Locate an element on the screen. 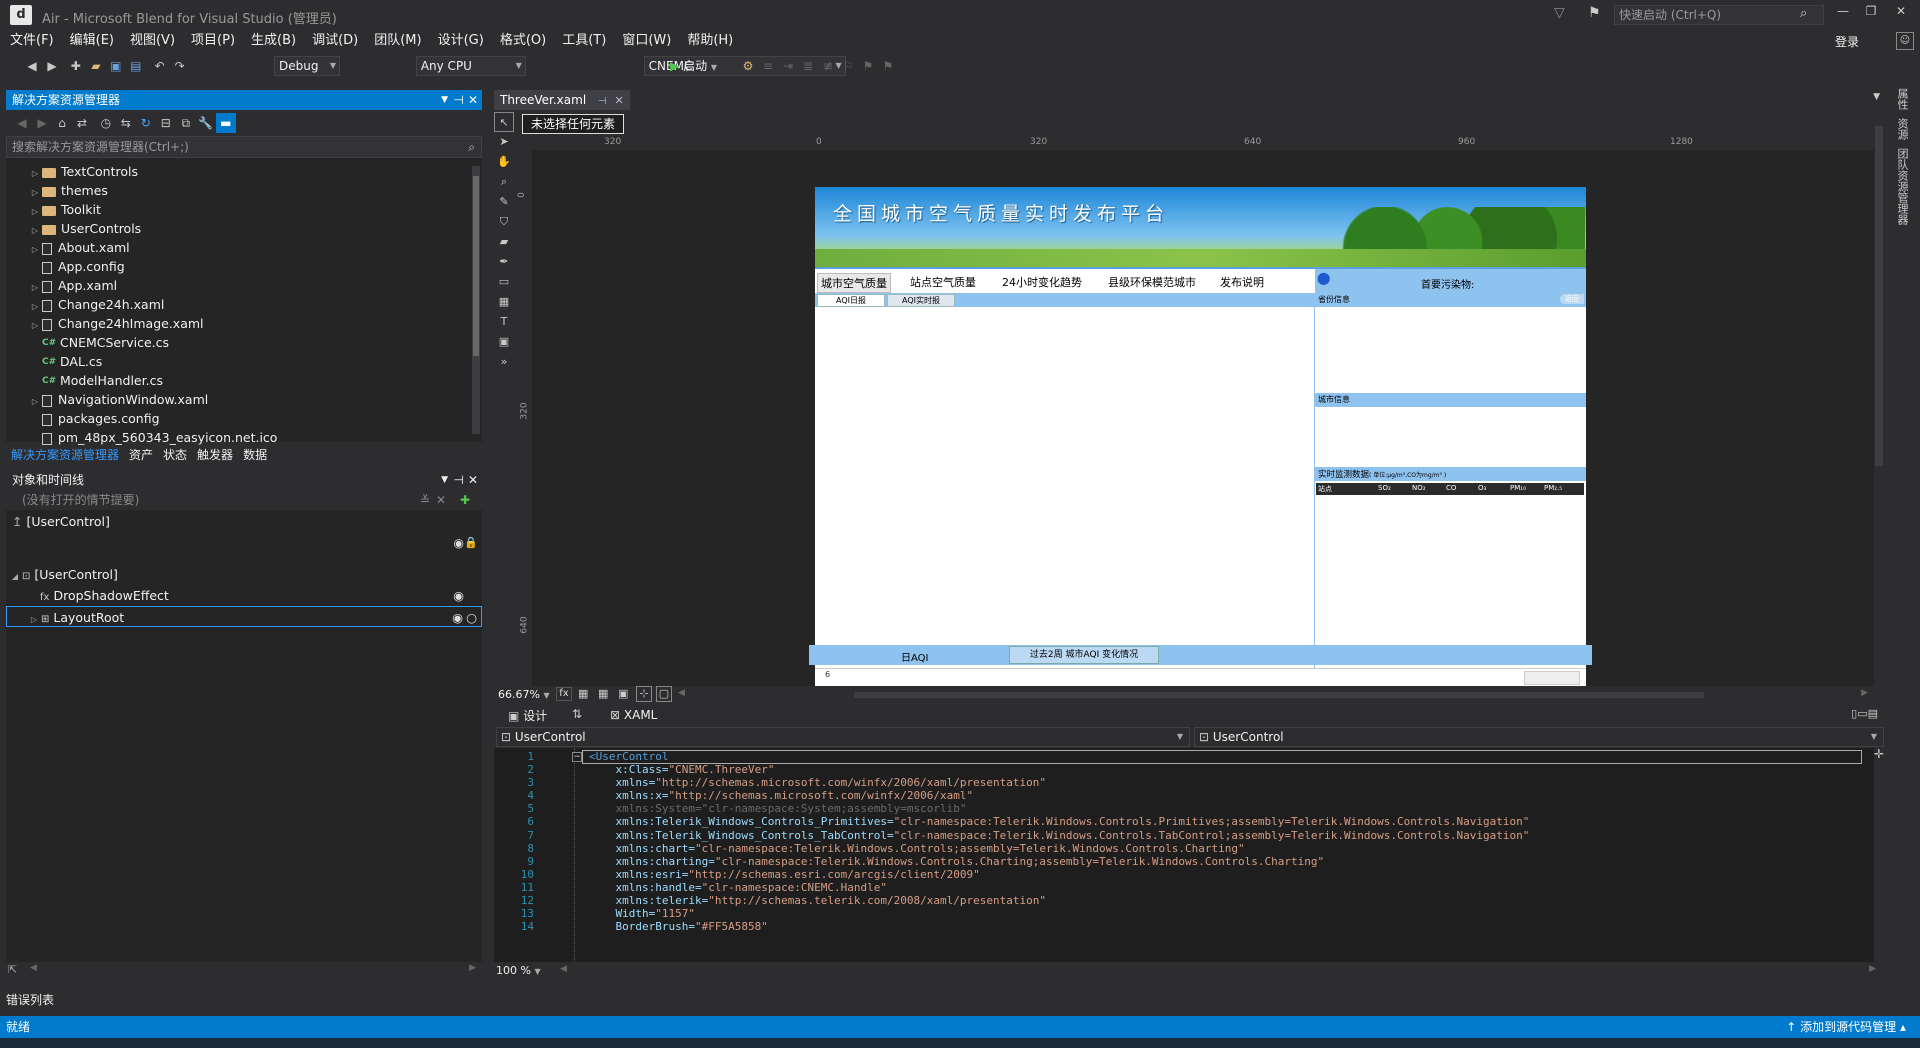 The height and width of the screenshot is (1048, 1920). feedback-icon: ⚑ is located at coordinates (1594, 13).